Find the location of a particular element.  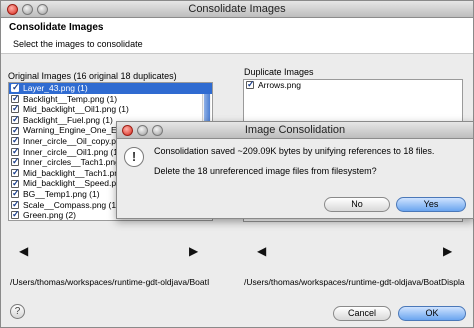

item-label: Inner_circle__Oil1.png (1 is located at coordinates (70, 151).